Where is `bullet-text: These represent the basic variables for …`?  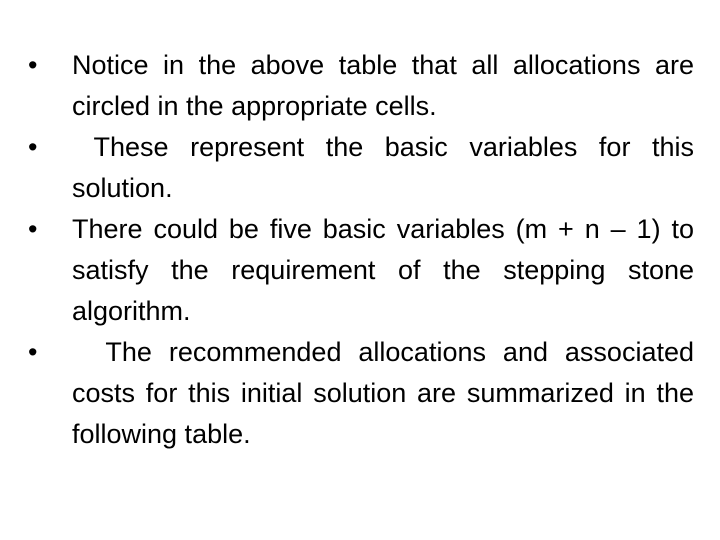 bullet-text: These represent the basic variables for … is located at coordinates (383, 167).